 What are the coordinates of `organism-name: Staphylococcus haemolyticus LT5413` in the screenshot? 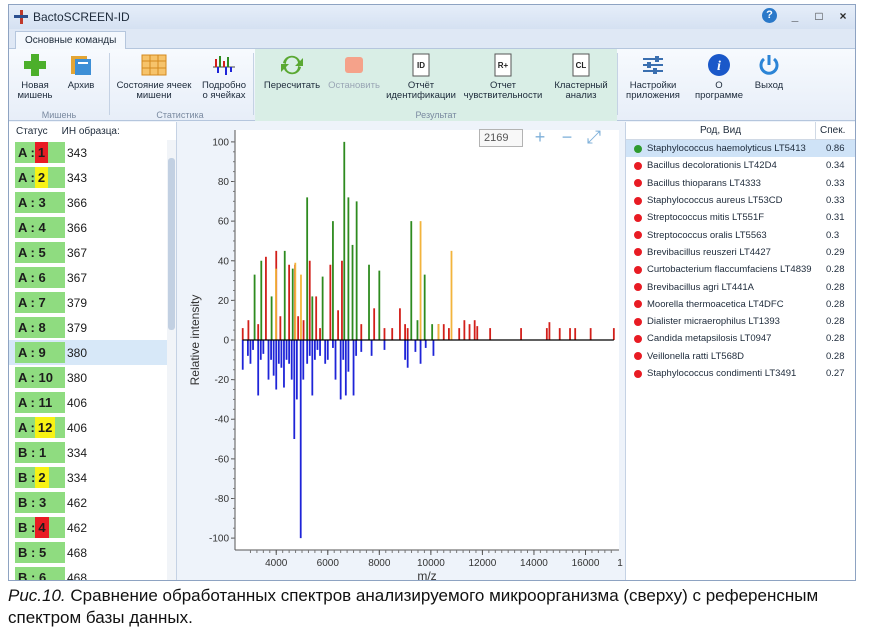 It's located at (726, 149).